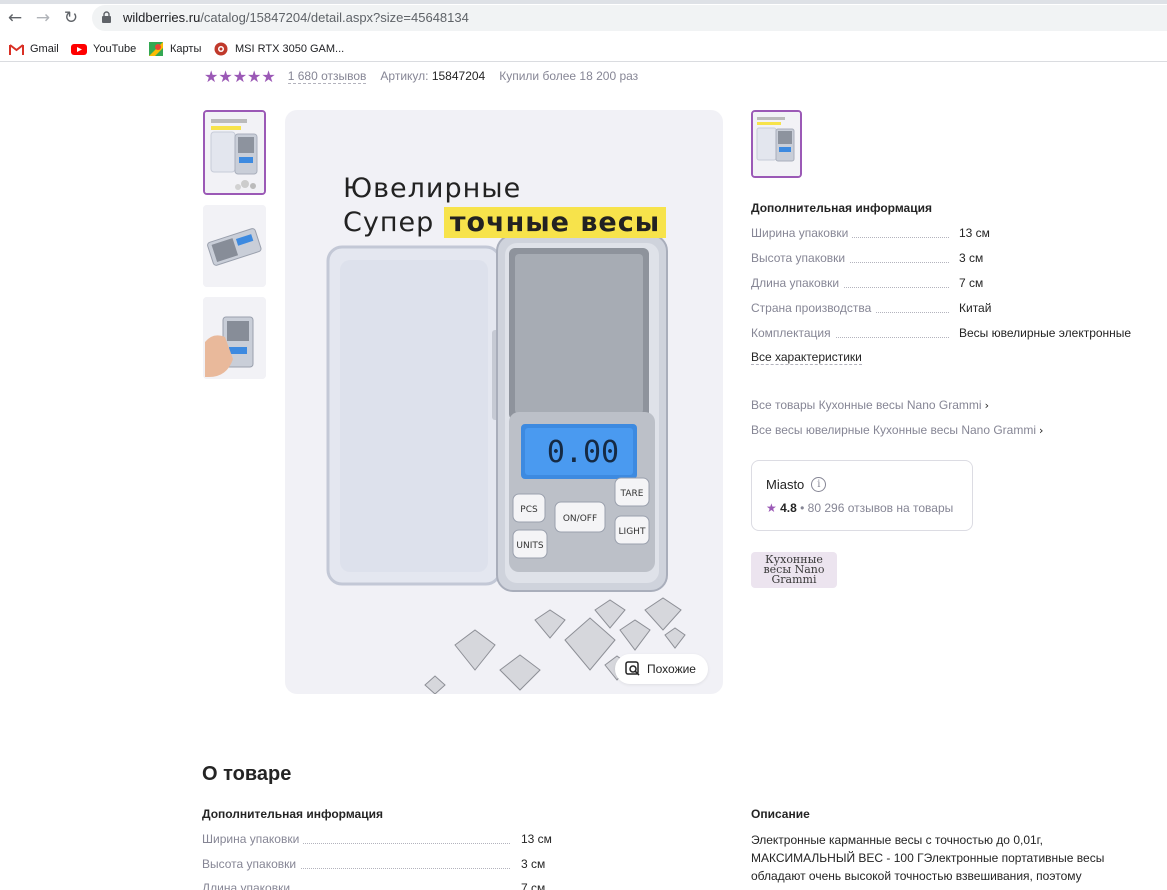 This screenshot has width=1167, height=890. What do you see at coordinates (156, 49) in the screenshot?
I see `maps-icon` at bounding box center [156, 49].